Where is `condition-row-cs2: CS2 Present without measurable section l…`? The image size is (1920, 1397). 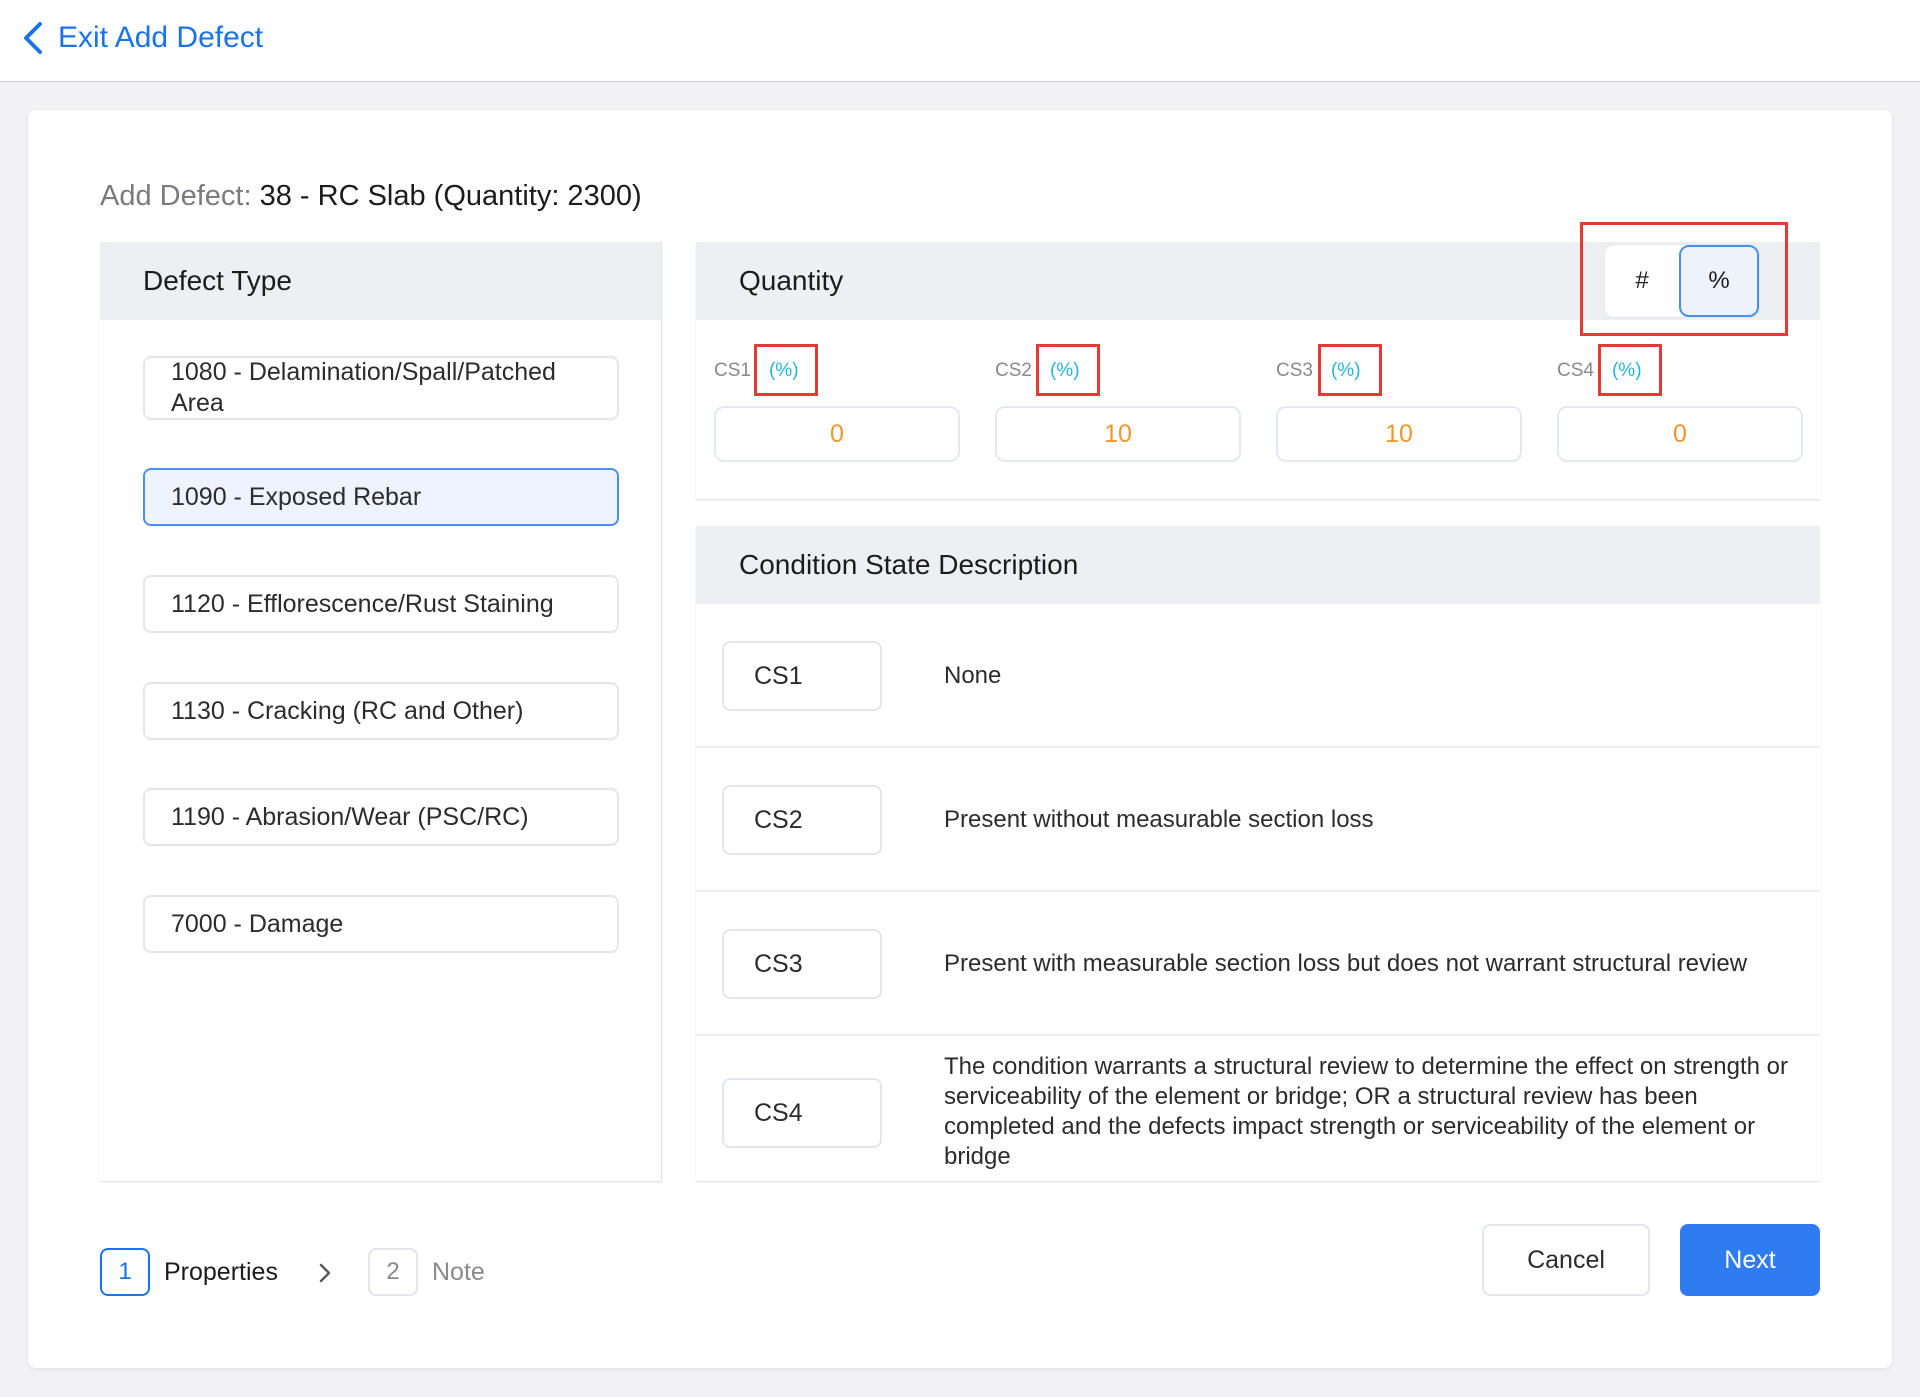 condition-row-cs2: CS2 Present without measurable section l… is located at coordinates (1258, 820).